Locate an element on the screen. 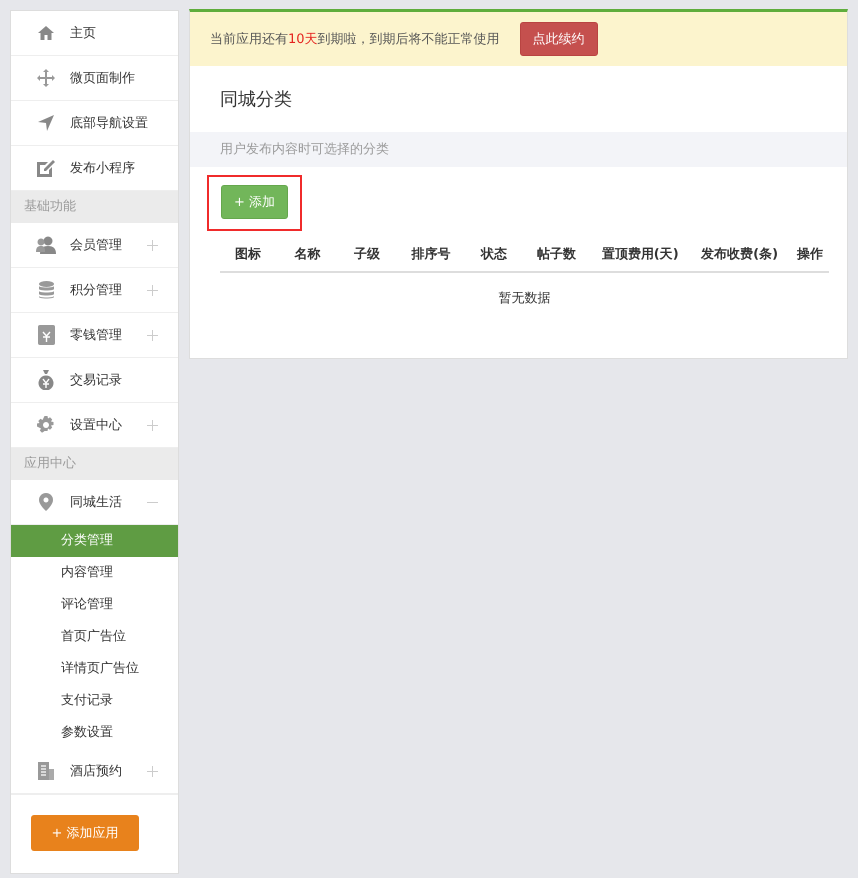 Image resolution: width=858 pixels, height=878 pixels. column-header: 发布收费(条) is located at coordinates (740, 254).